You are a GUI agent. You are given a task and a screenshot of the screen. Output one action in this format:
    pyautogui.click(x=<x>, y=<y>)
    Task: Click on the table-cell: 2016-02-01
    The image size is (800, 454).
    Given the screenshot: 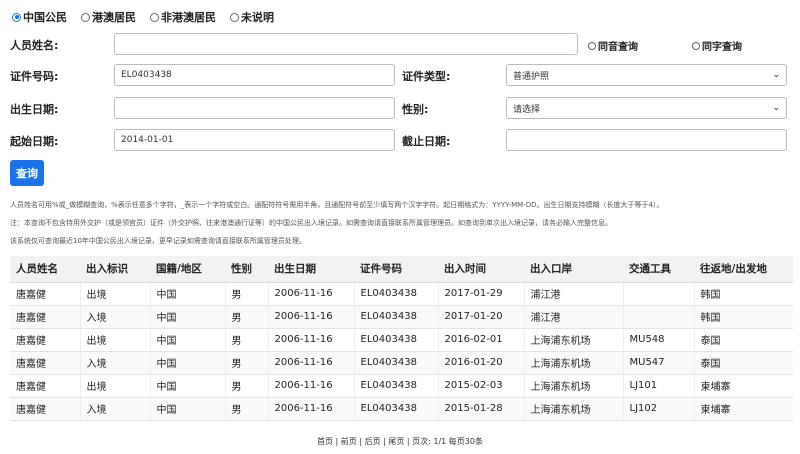 What is the action you would take?
    pyautogui.click(x=480, y=340)
    